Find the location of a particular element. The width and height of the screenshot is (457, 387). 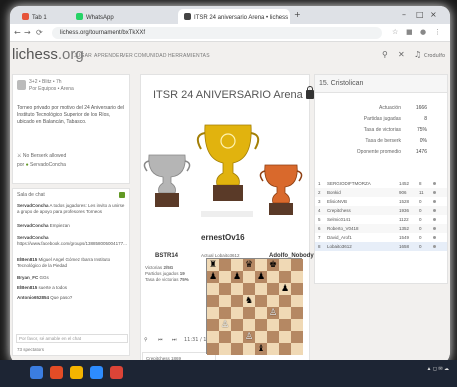

row-name: SERGIODIFTMORZA is located at coordinates (349, 183).